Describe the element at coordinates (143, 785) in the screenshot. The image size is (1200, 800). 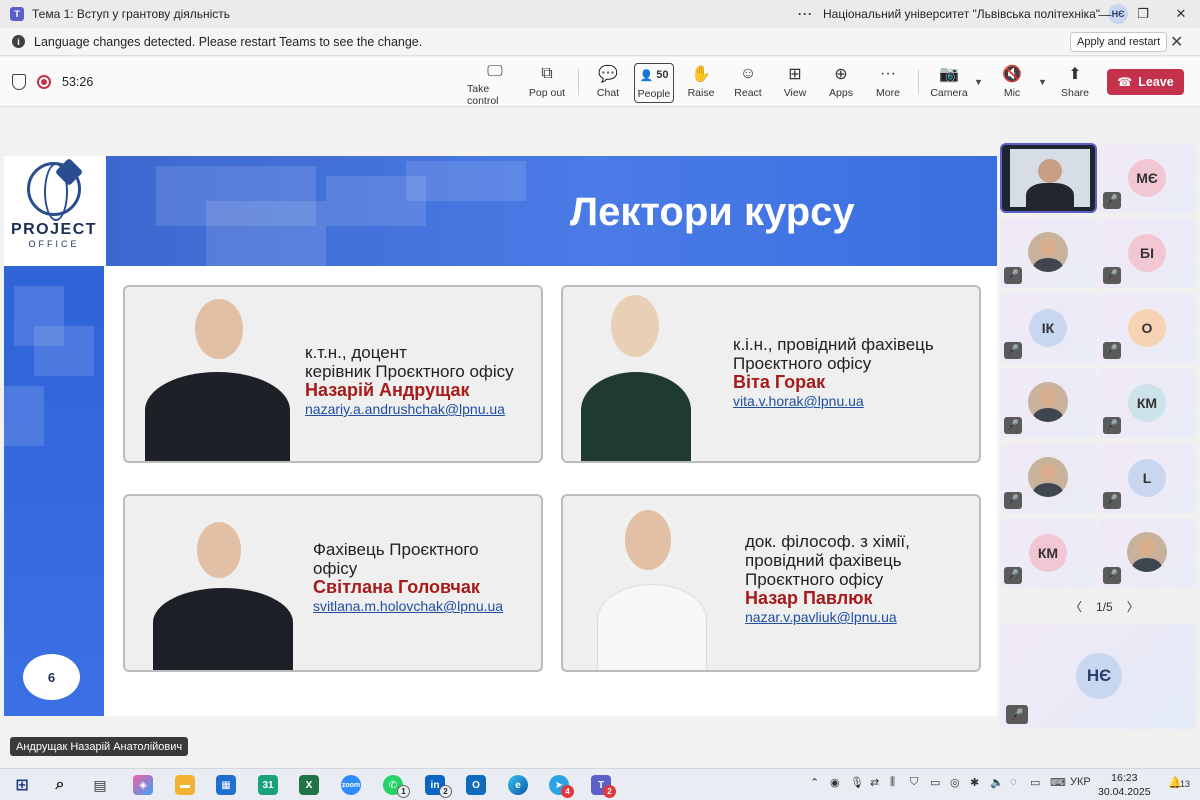
I see `copilot-icon: ◈` at that location.